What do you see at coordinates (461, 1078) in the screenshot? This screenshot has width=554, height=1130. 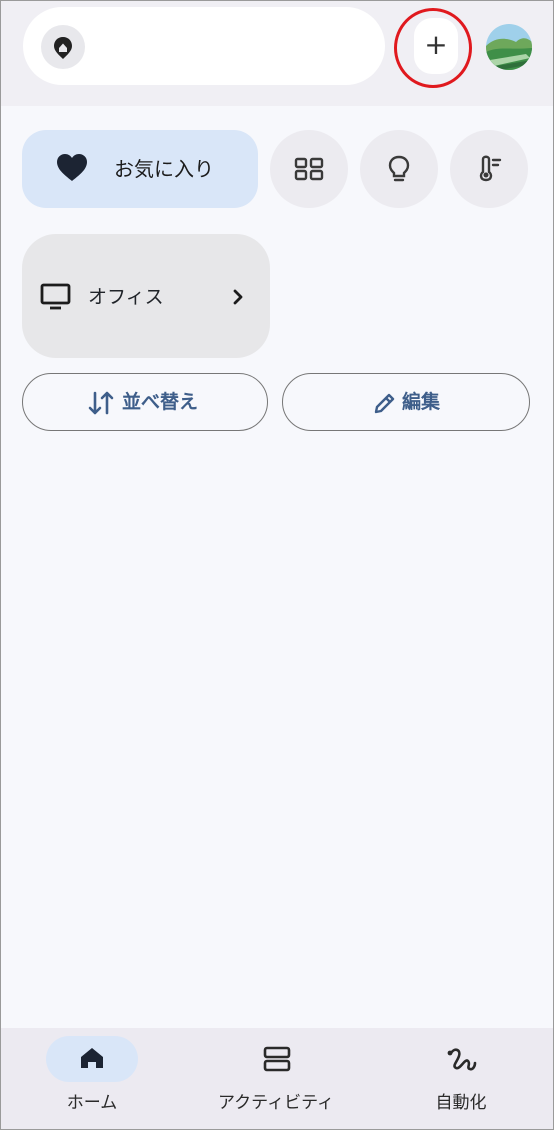 I see `nav-item-automation: 自動化` at bounding box center [461, 1078].